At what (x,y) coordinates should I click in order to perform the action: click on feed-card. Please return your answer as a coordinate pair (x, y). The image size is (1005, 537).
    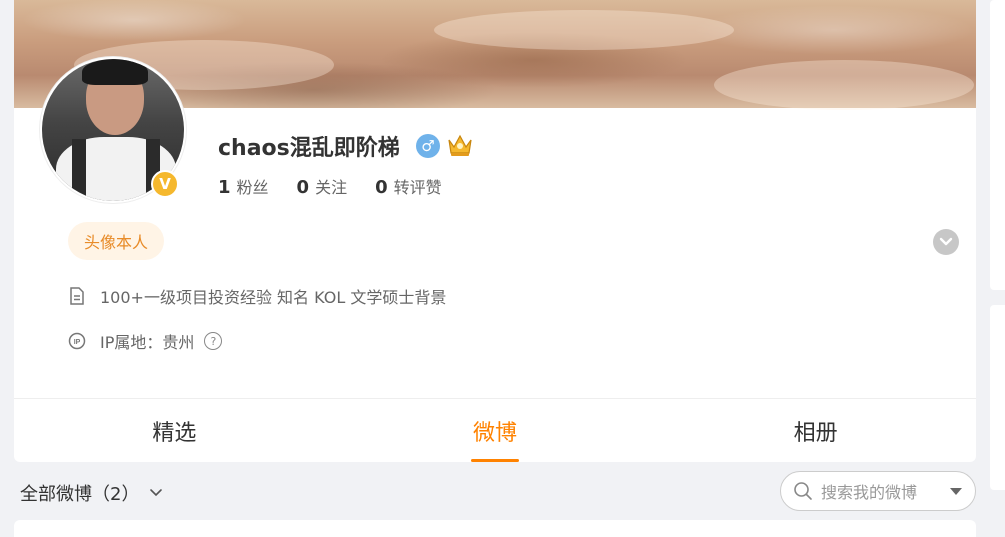
    Looking at the image, I should click on (495, 528).